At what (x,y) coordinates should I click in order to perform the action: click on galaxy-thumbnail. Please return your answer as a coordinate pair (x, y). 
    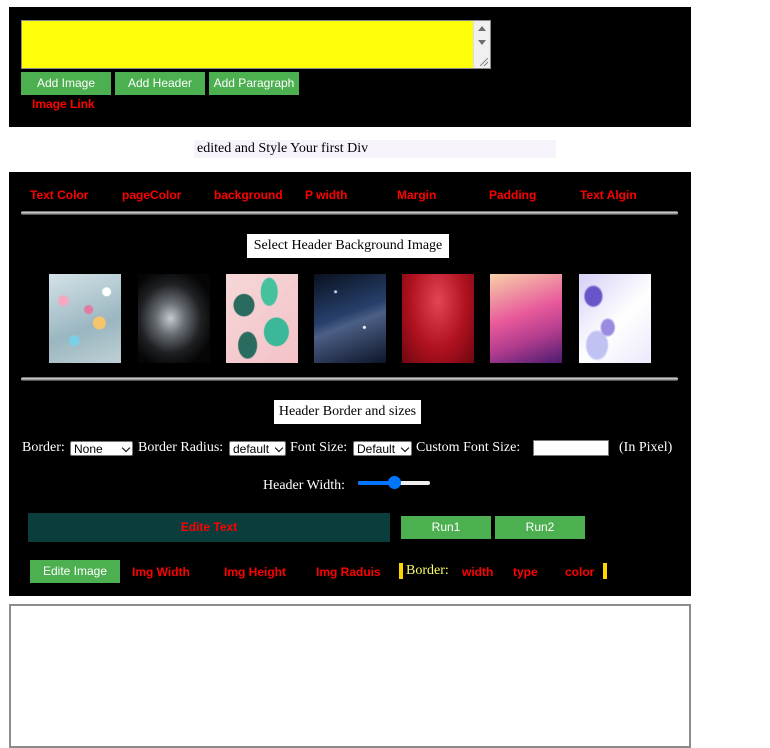
    Looking at the image, I should click on (350, 318).